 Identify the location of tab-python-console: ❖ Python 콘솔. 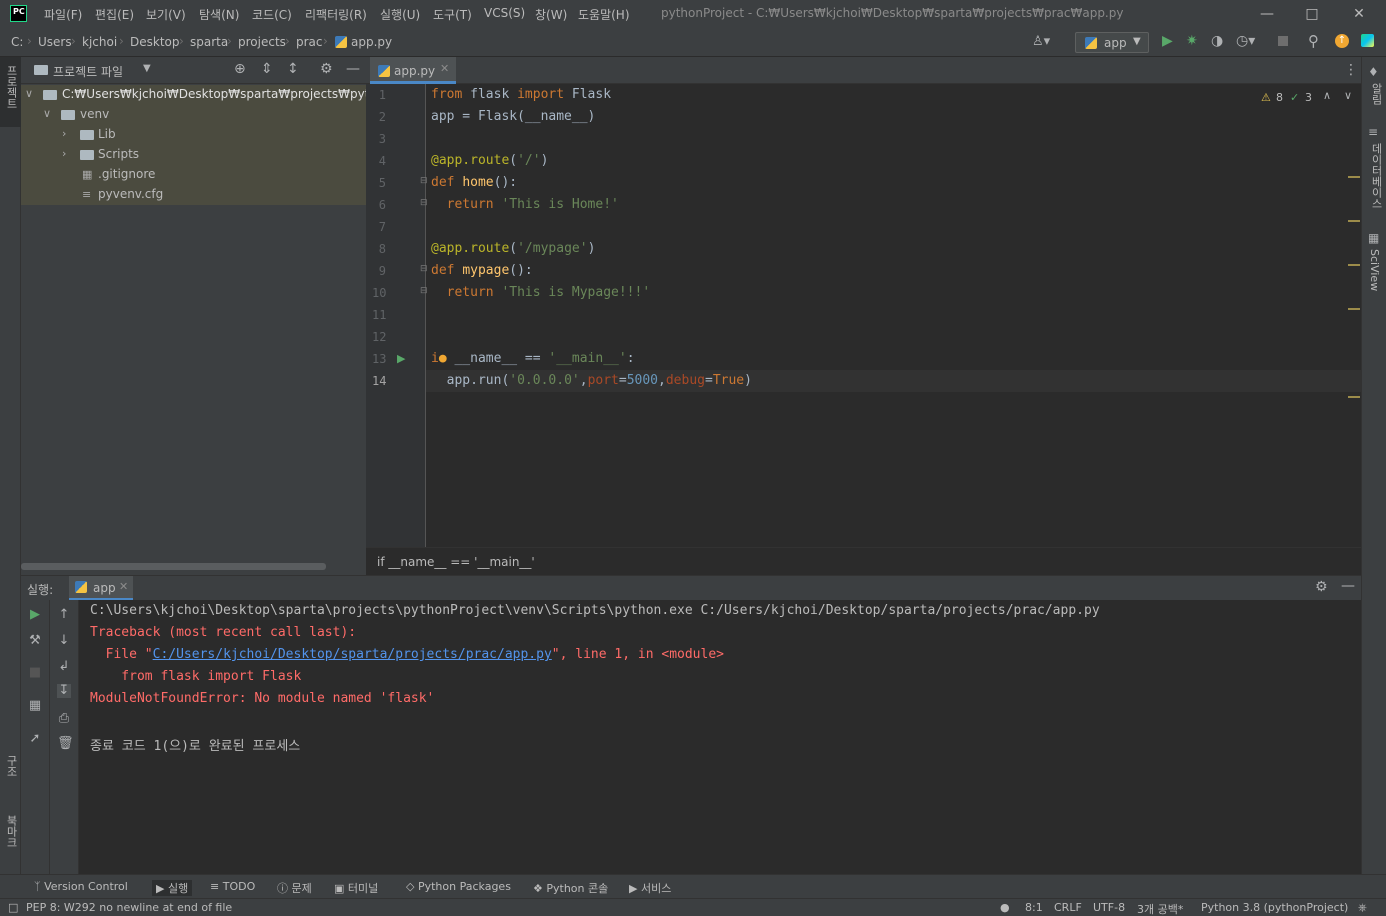
(570, 888).